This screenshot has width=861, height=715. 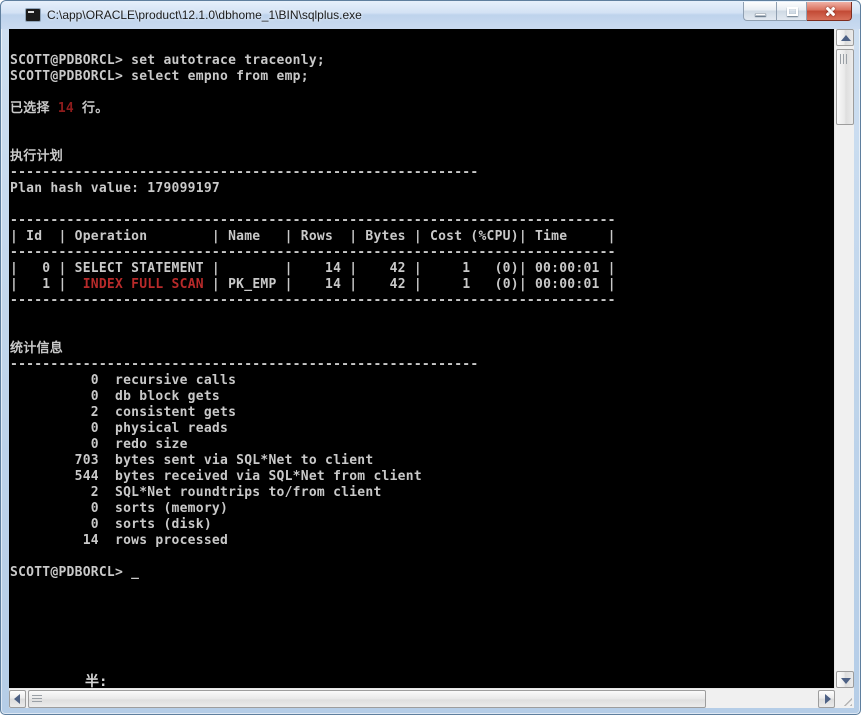 I want to click on console-line: 2 consistent gets, so click(x=123, y=412).